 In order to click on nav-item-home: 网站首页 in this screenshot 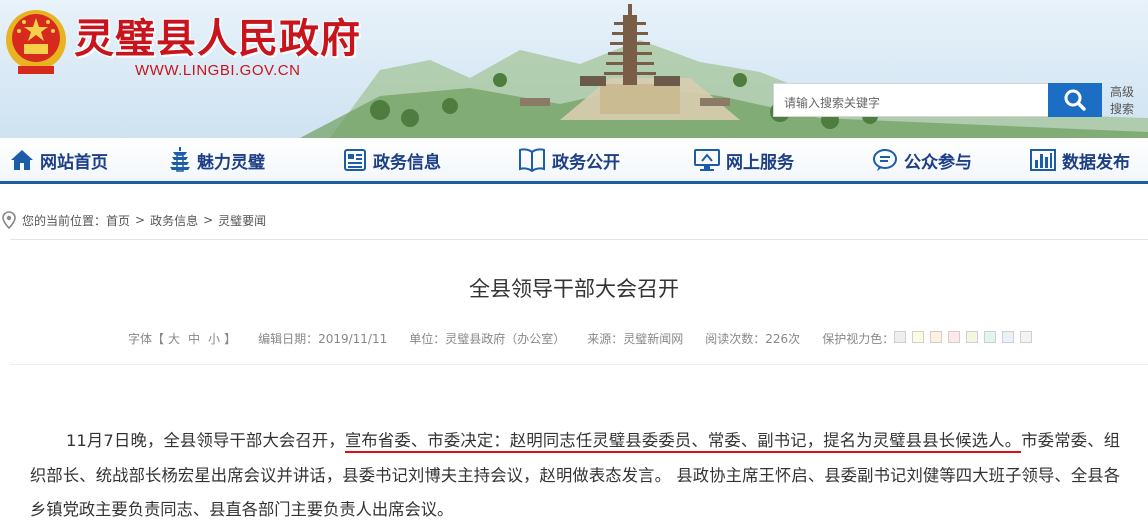, I will do `click(59, 160)`.